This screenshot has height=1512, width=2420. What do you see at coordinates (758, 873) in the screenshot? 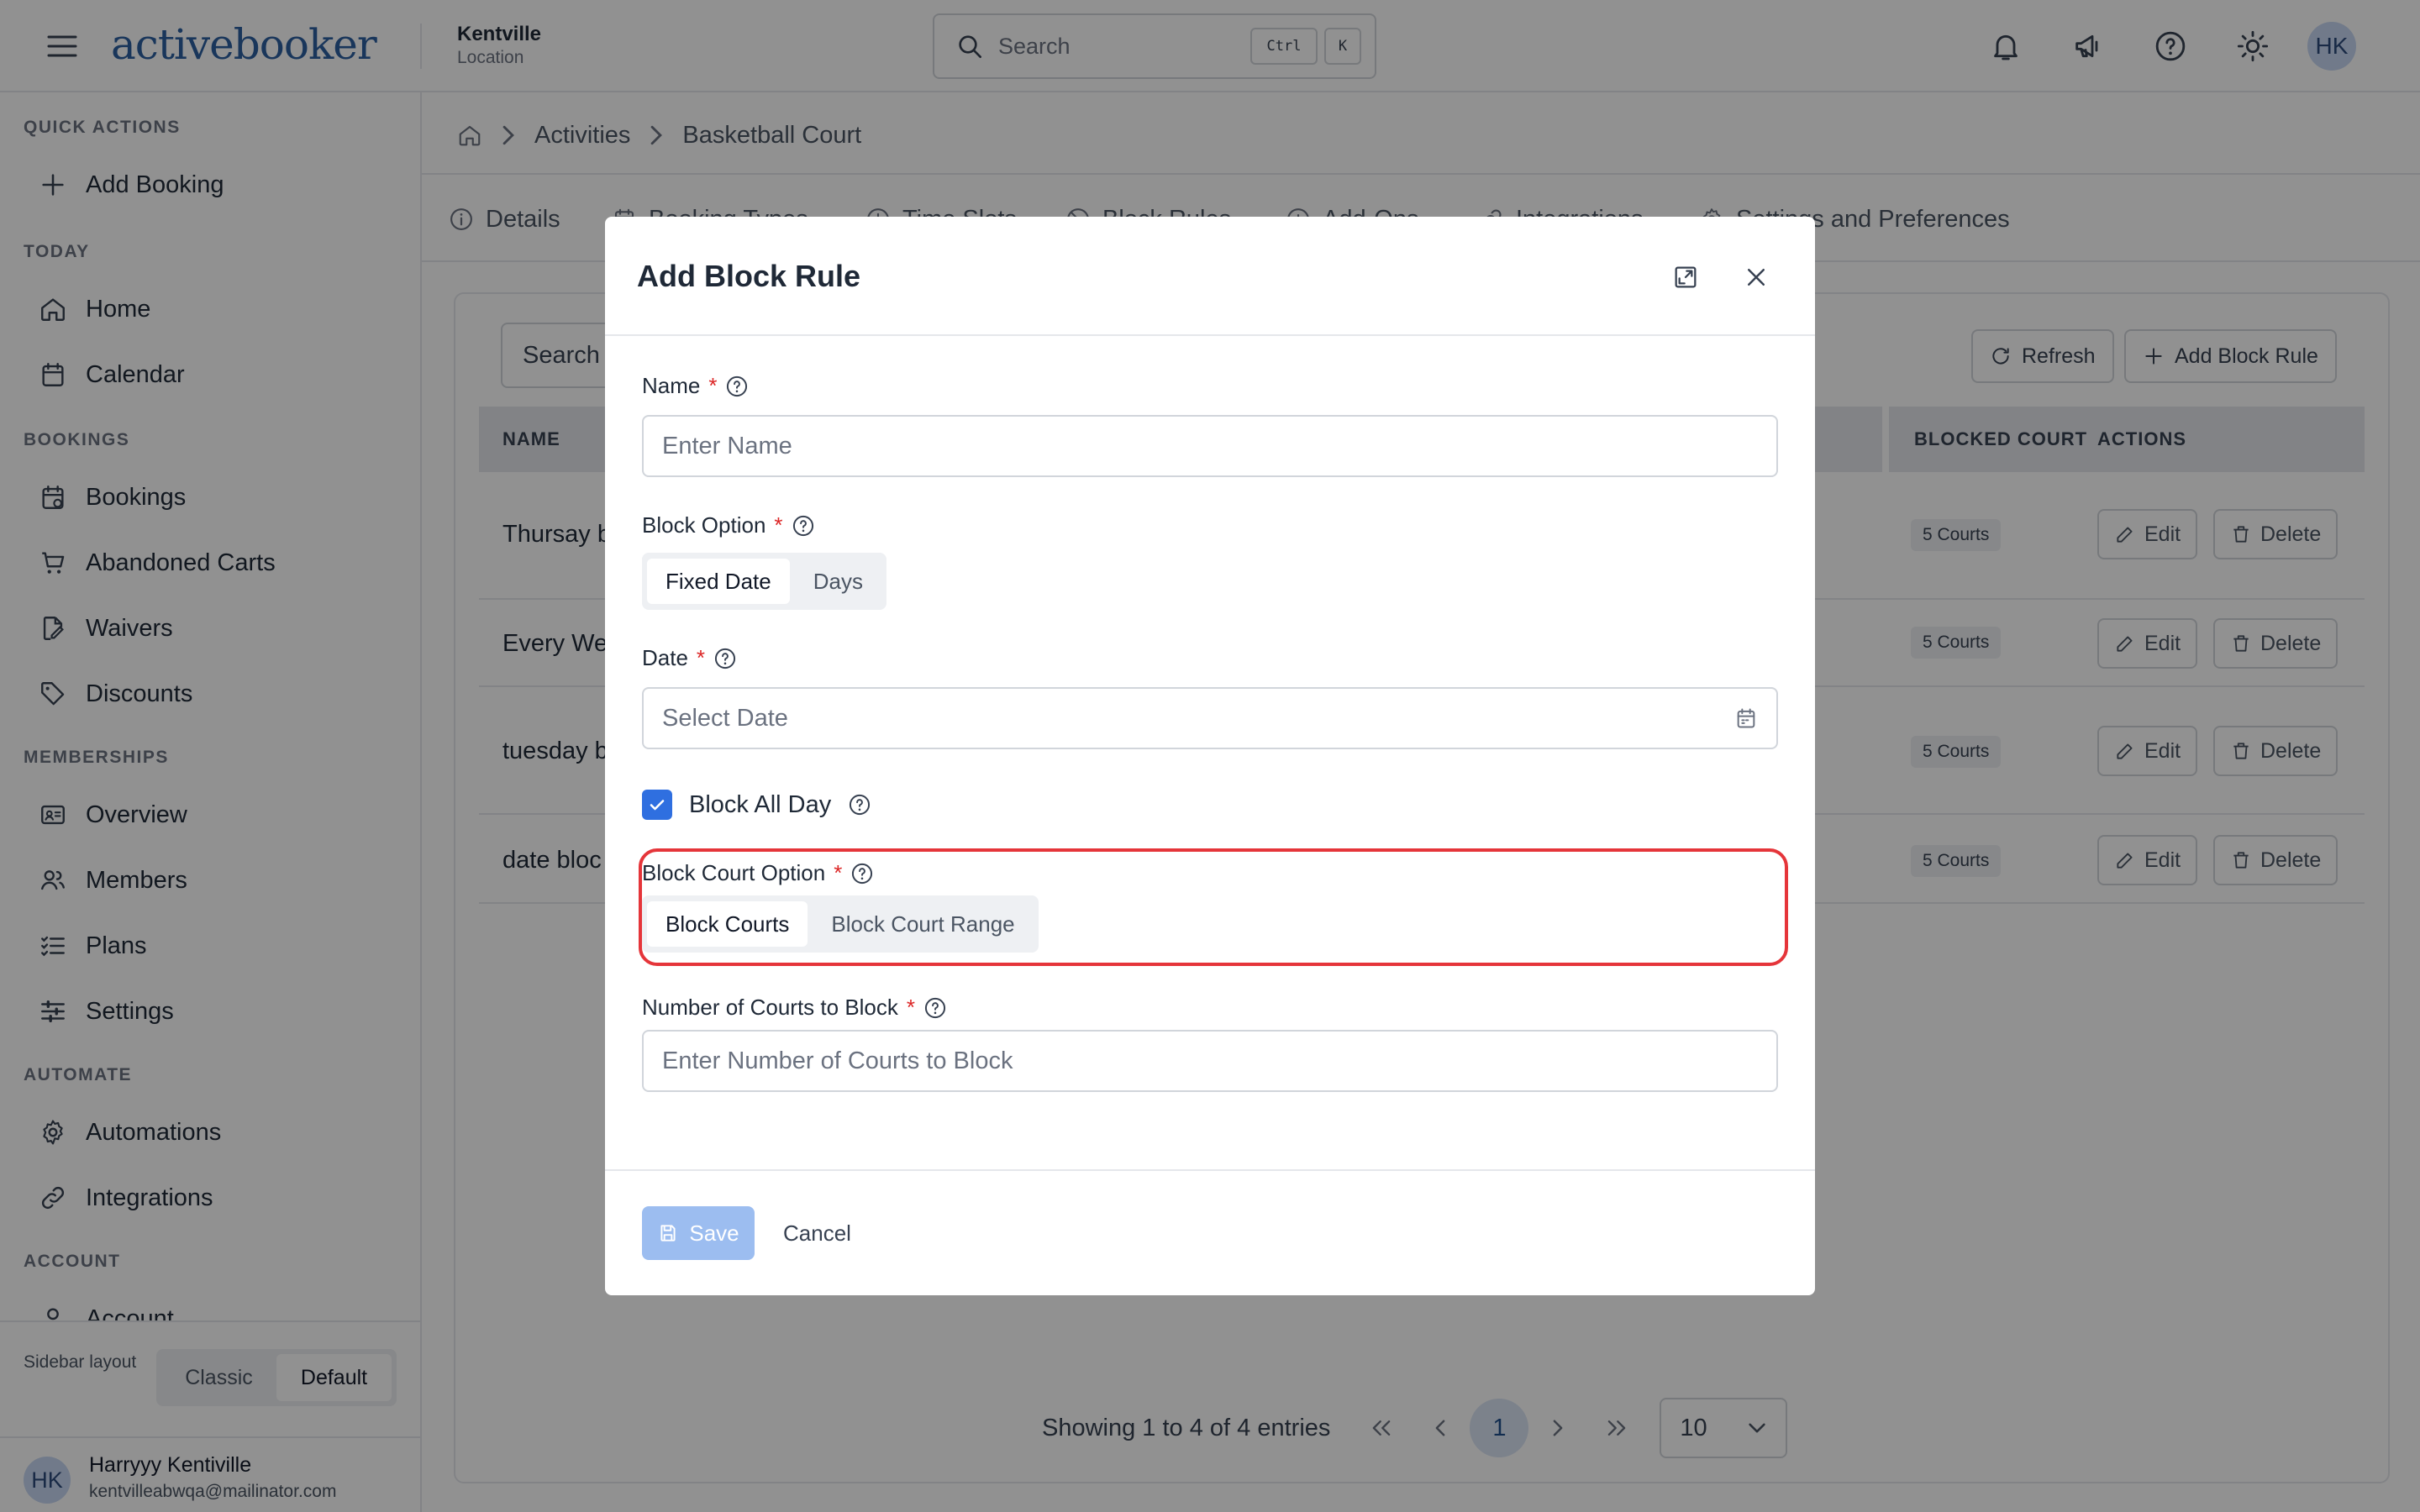
I see `block-court-option-label: Block Court Option *` at bounding box center [758, 873].